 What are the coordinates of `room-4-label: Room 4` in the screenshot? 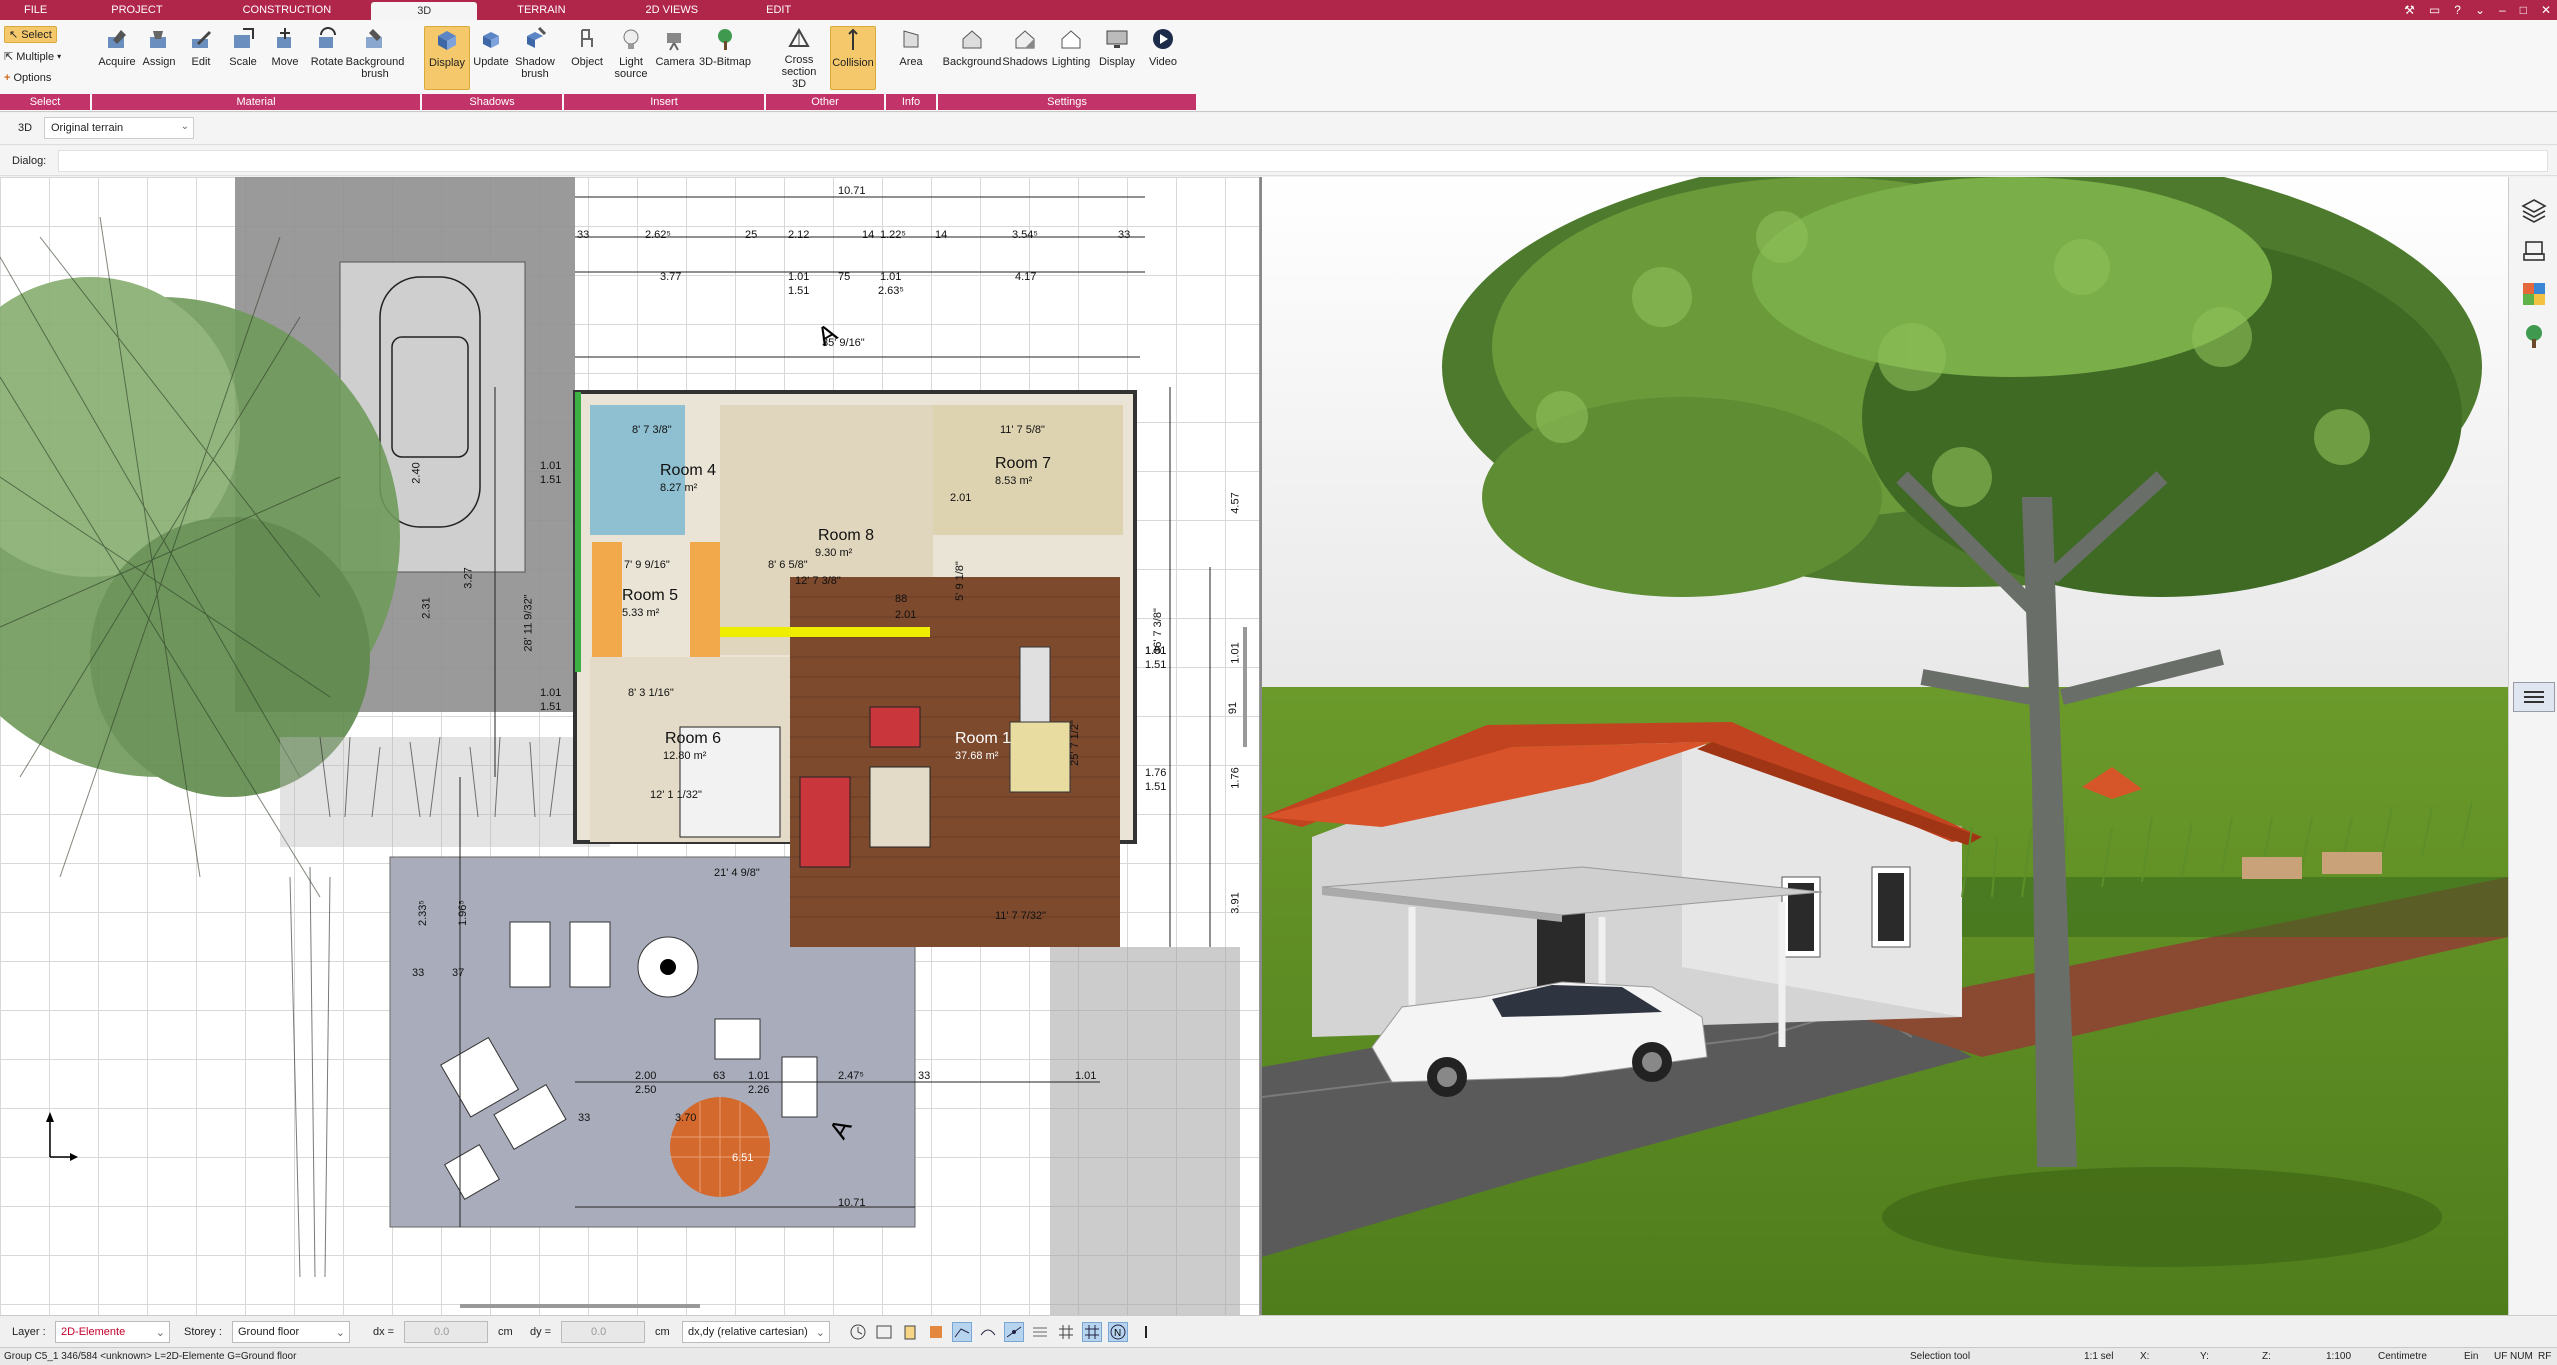 It's located at (688, 470).